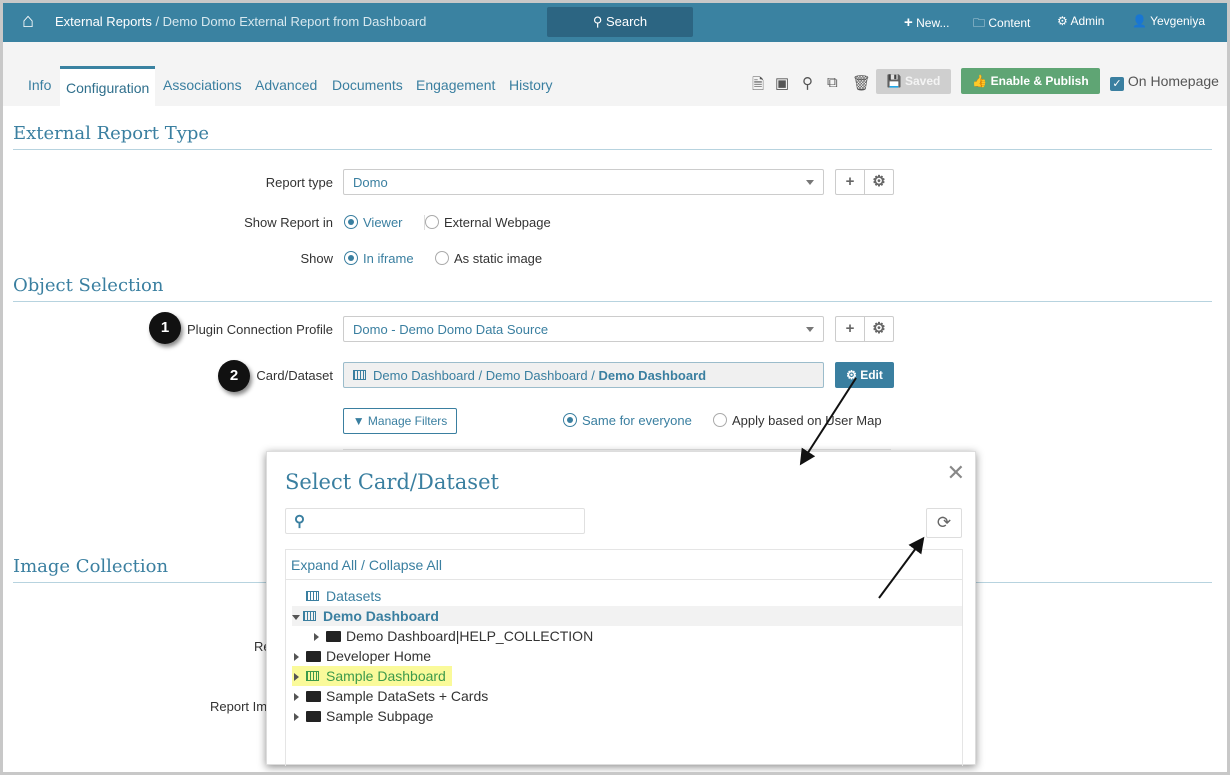 The width and height of the screenshot is (1230, 775). What do you see at coordinates (470, 636) in the screenshot?
I see `tree-item-label: Demo Dashboard|HELP_COLLECTION` at bounding box center [470, 636].